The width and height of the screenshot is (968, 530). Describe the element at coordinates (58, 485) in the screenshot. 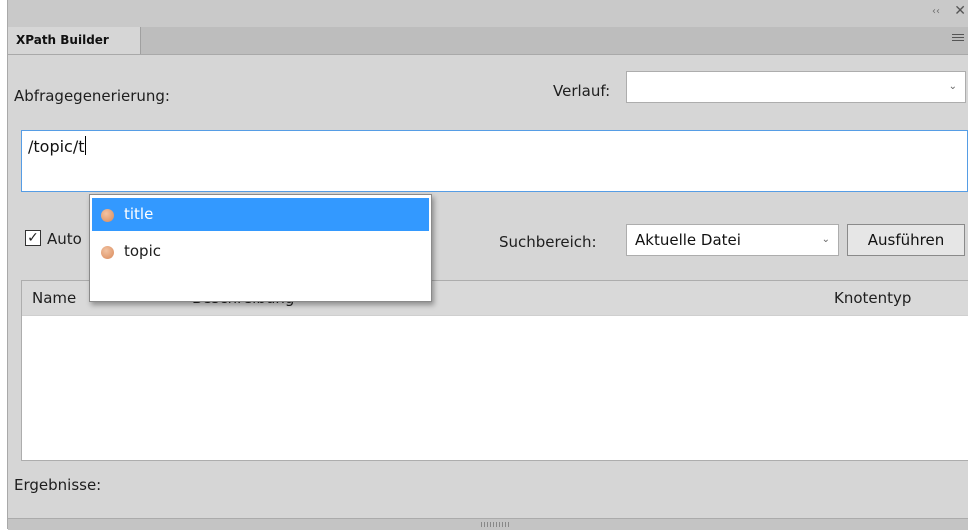

I see `results-label: Ergebnisse:` at that location.